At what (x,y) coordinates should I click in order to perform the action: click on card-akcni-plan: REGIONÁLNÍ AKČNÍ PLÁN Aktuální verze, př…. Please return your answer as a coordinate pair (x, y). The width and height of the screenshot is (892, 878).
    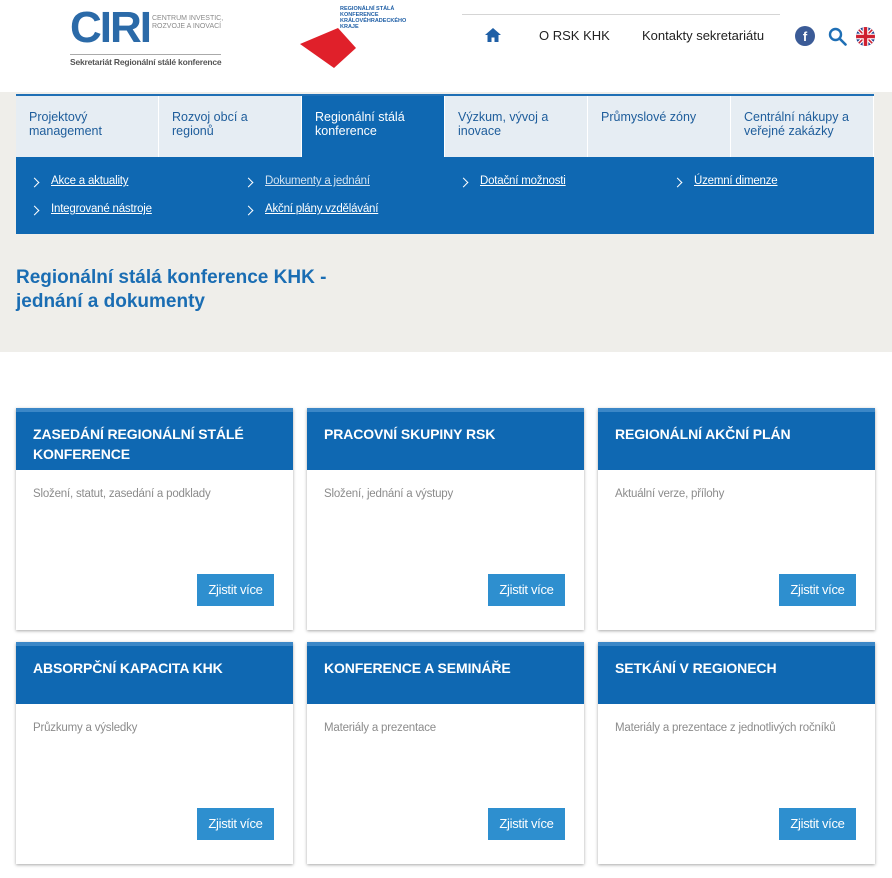
    Looking at the image, I should click on (736, 519).